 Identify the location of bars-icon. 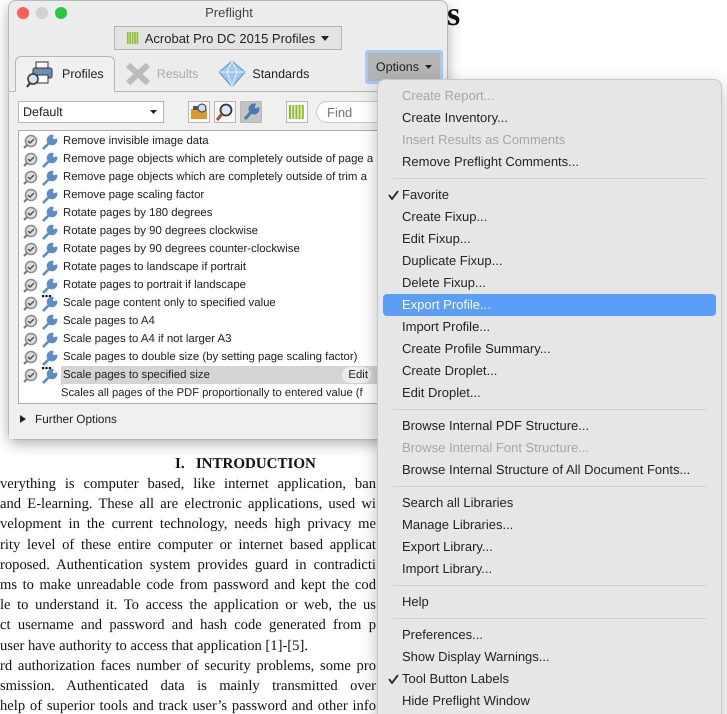
(132, 38).